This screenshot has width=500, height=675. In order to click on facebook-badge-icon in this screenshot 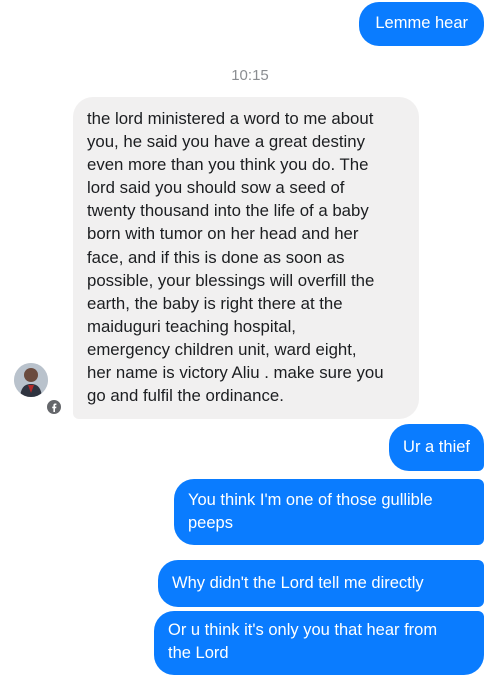, I will do `click(54, 407)`.